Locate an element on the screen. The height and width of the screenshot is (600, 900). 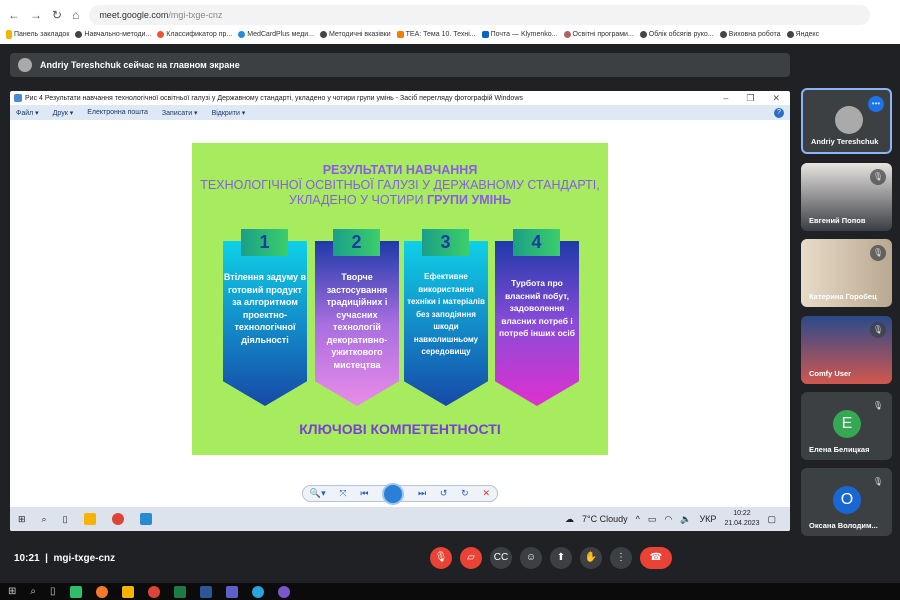
zoom-icon: 🔍▾ is located at coordinates (318, 493).